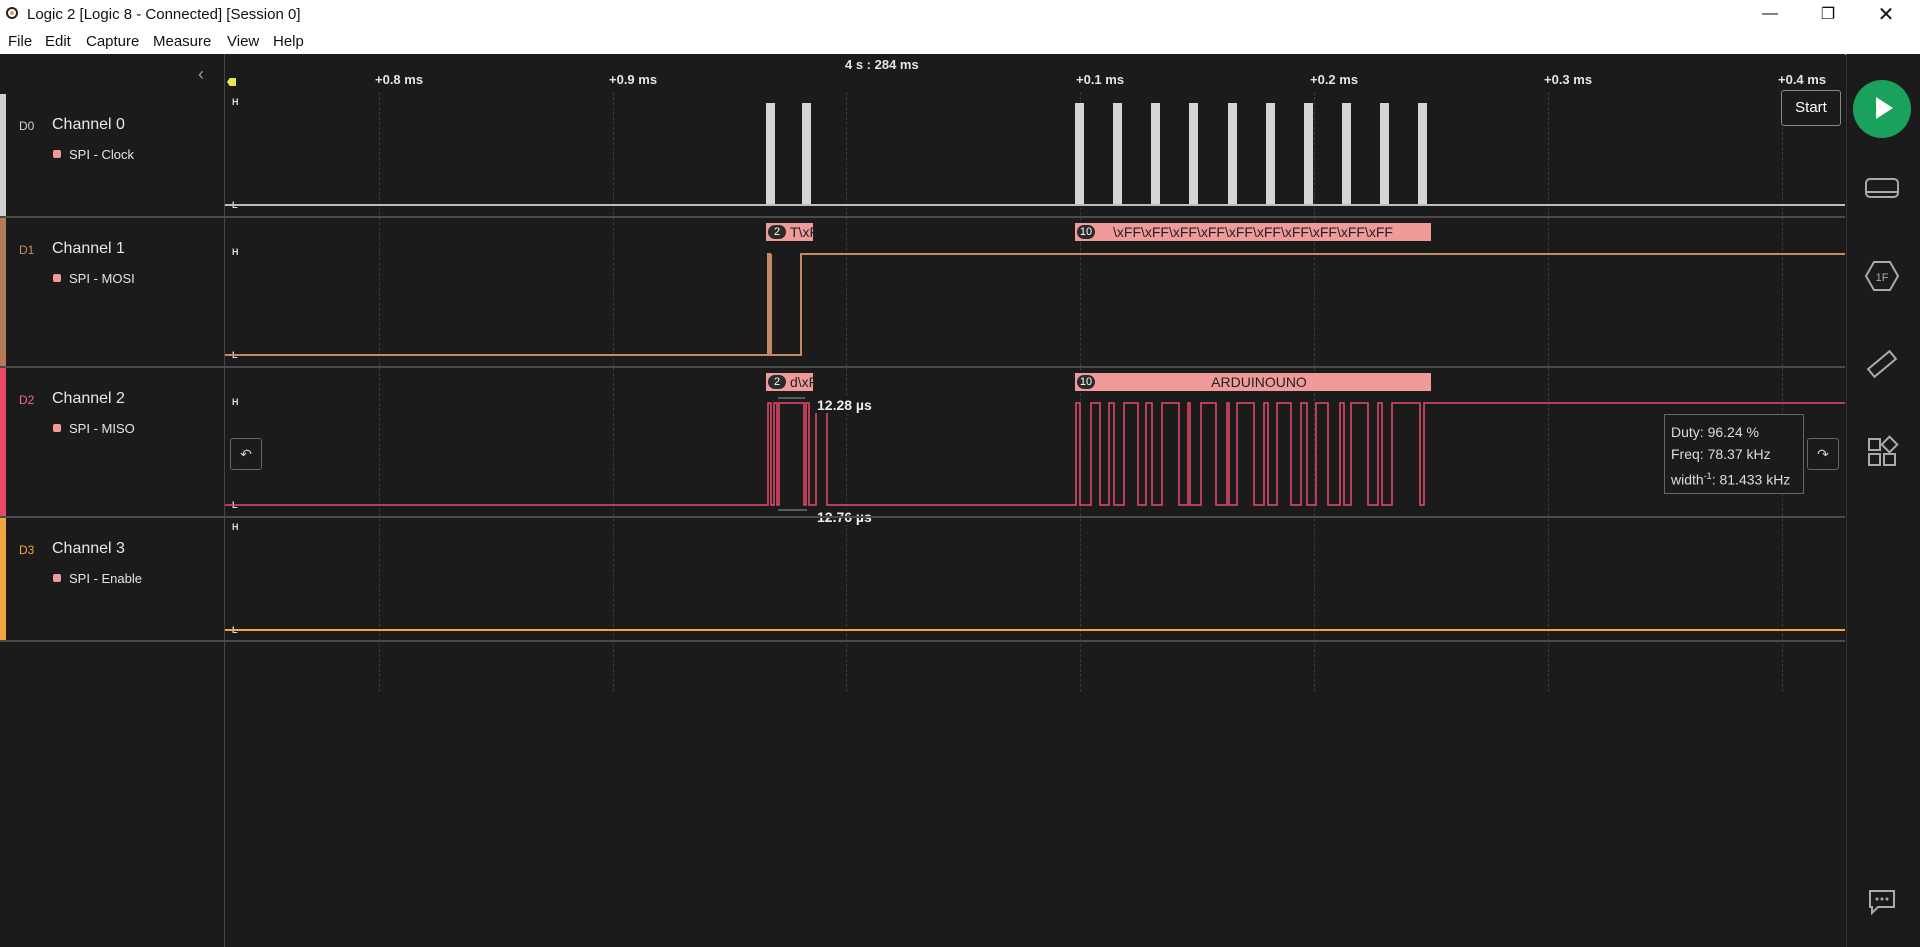 The width and height of the screenshot is (1920, 947). Describe the element at coordinates (1828, 14) in the screenshot. I see `restore-button: ❐` at that location.